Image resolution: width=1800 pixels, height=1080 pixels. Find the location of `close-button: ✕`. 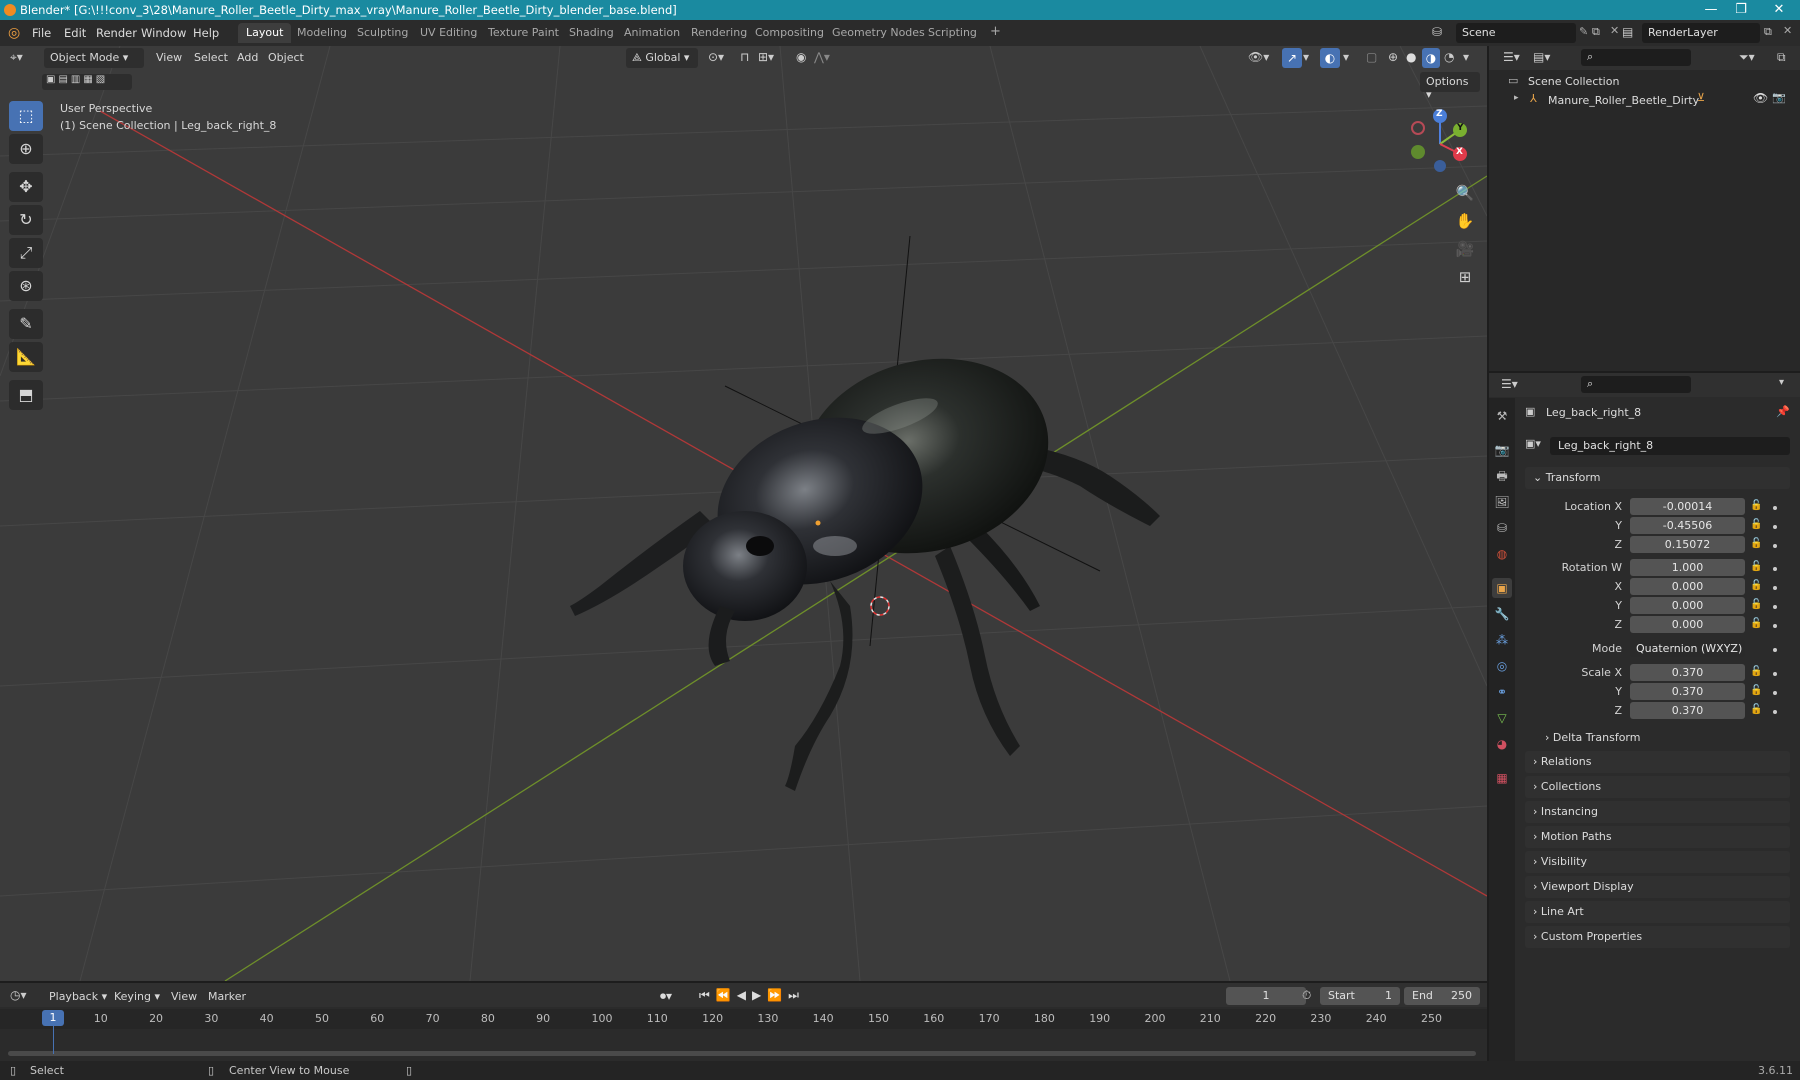

close-button: ✕ is located at coordinates (1779, 10).